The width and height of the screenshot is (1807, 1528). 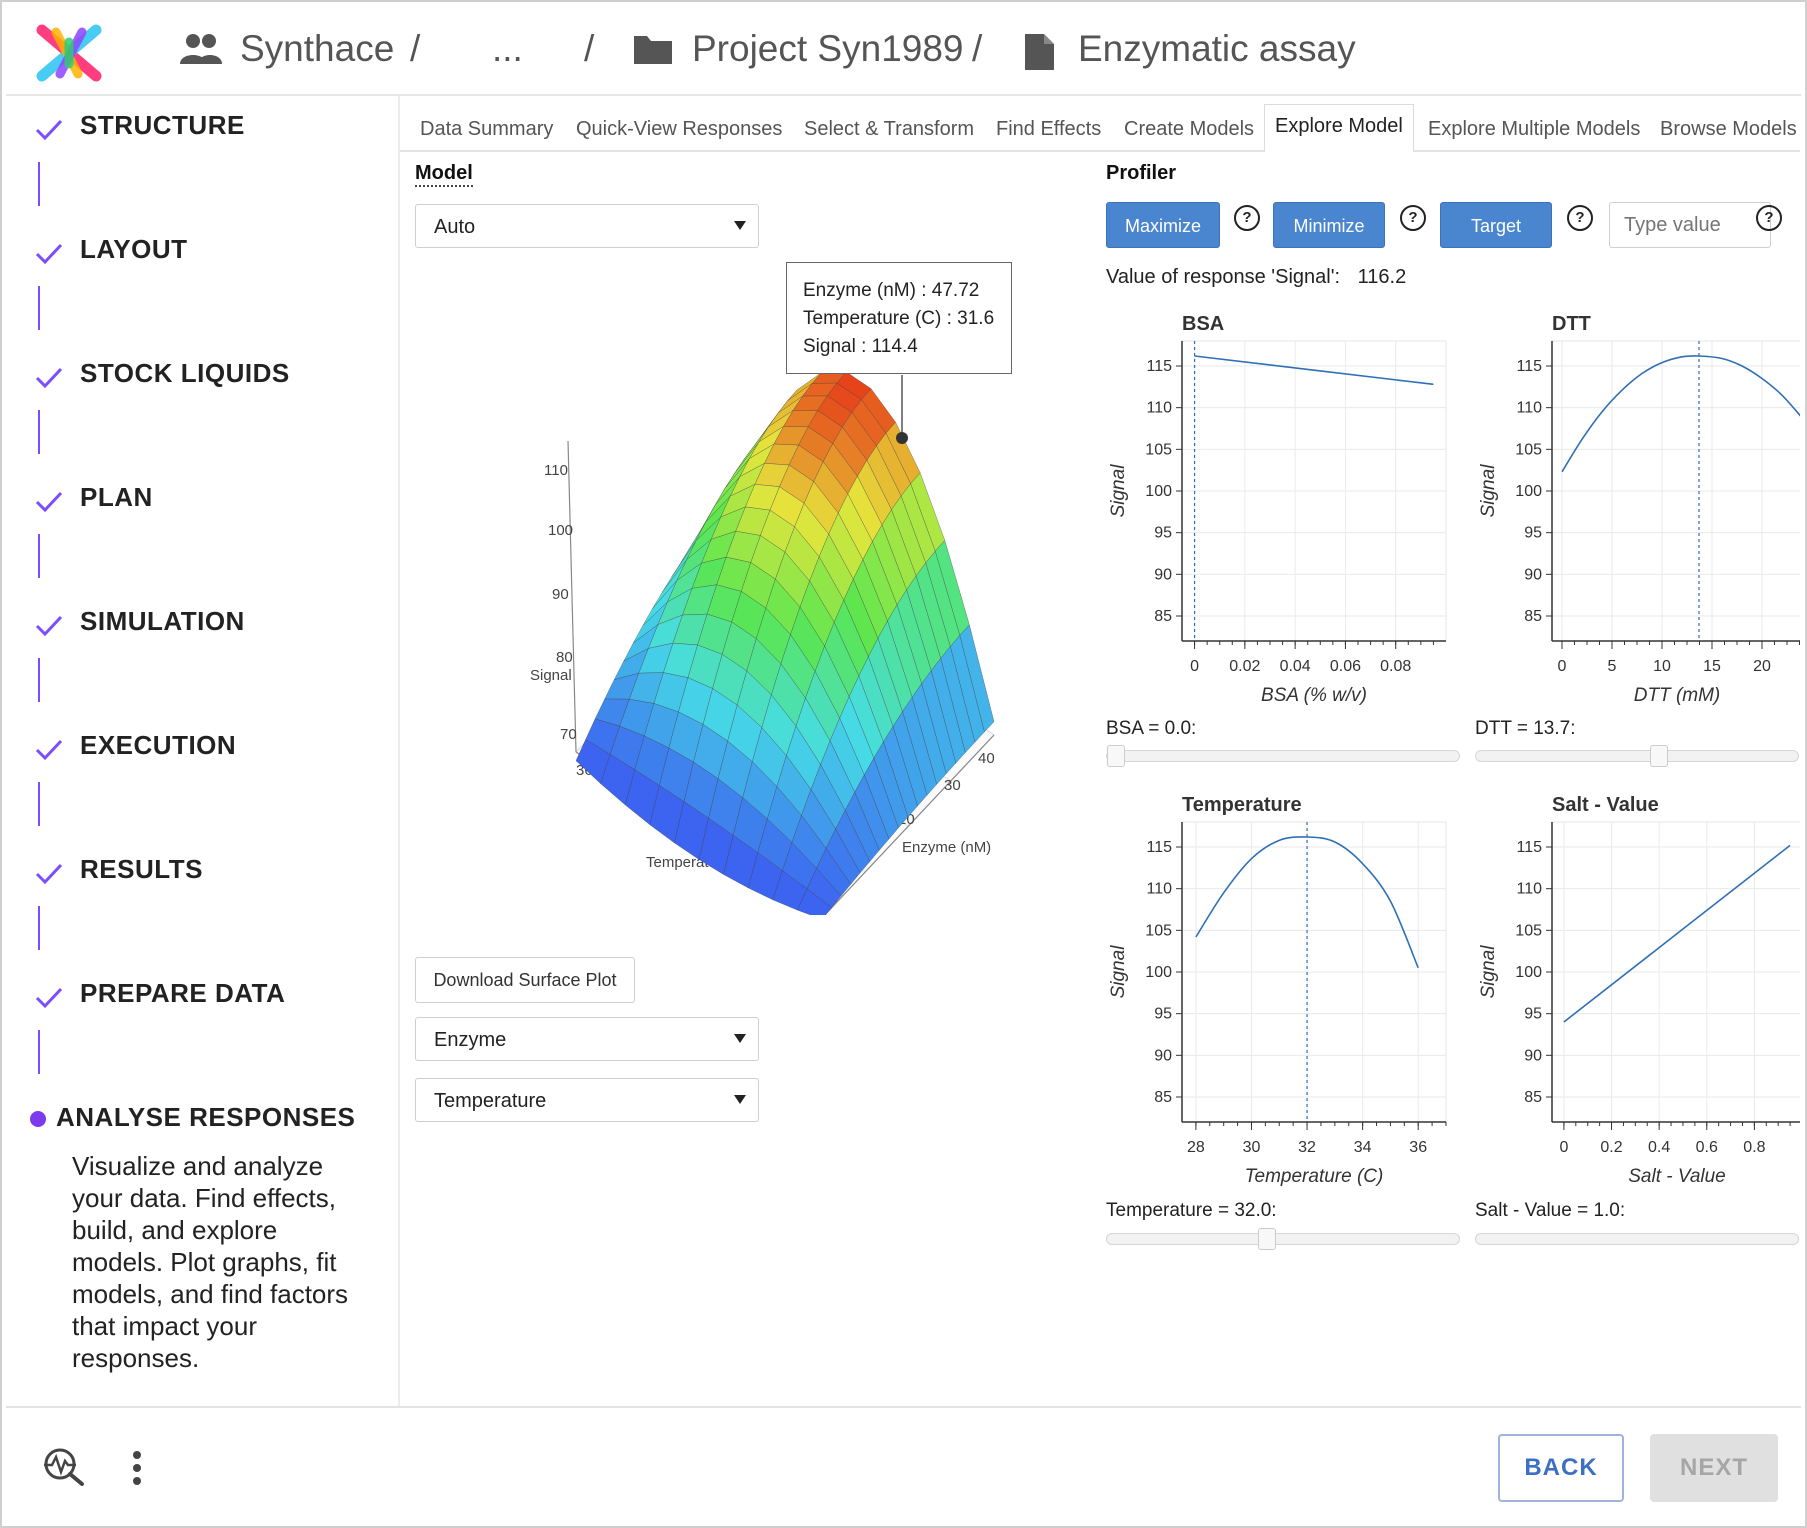 What do you see at coordinates (1116, 756) in the screenshot?
I see `bsa-slider-handle` at bounding box center [1116, 756].